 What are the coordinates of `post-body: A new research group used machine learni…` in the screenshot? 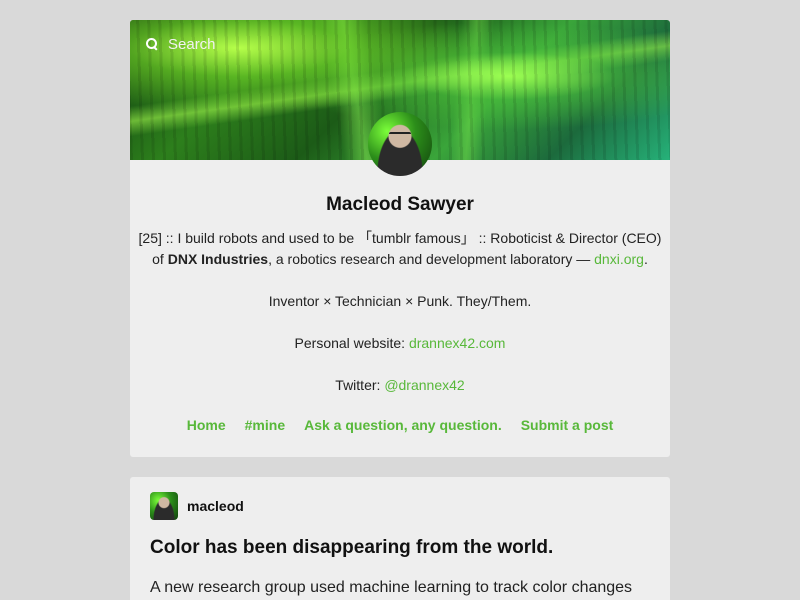 It's located at (391, 587).